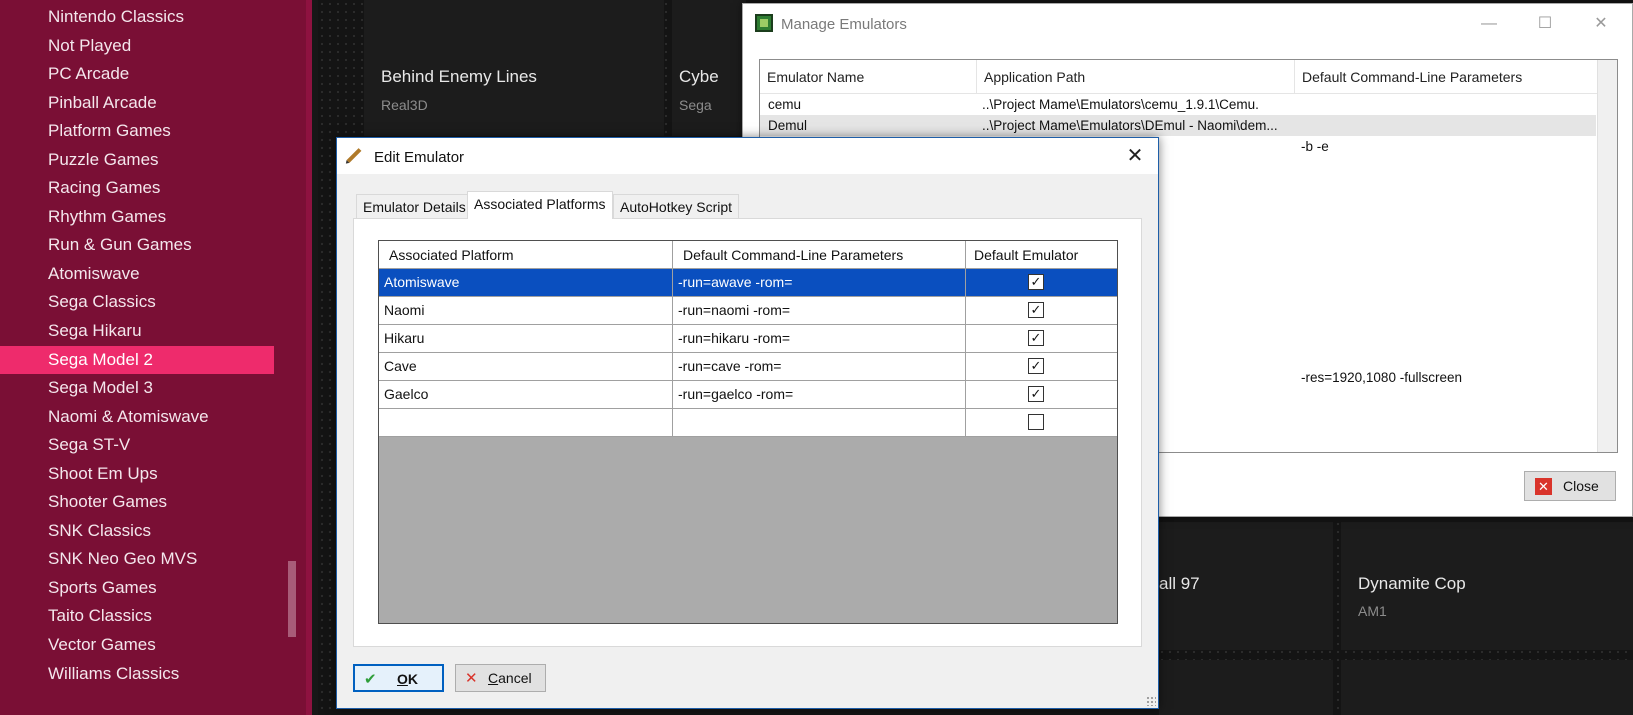  Describe the element at coordinates (137, 103) in the screenshot. I see `sidebar-item: Pinball Arcade` at that location.